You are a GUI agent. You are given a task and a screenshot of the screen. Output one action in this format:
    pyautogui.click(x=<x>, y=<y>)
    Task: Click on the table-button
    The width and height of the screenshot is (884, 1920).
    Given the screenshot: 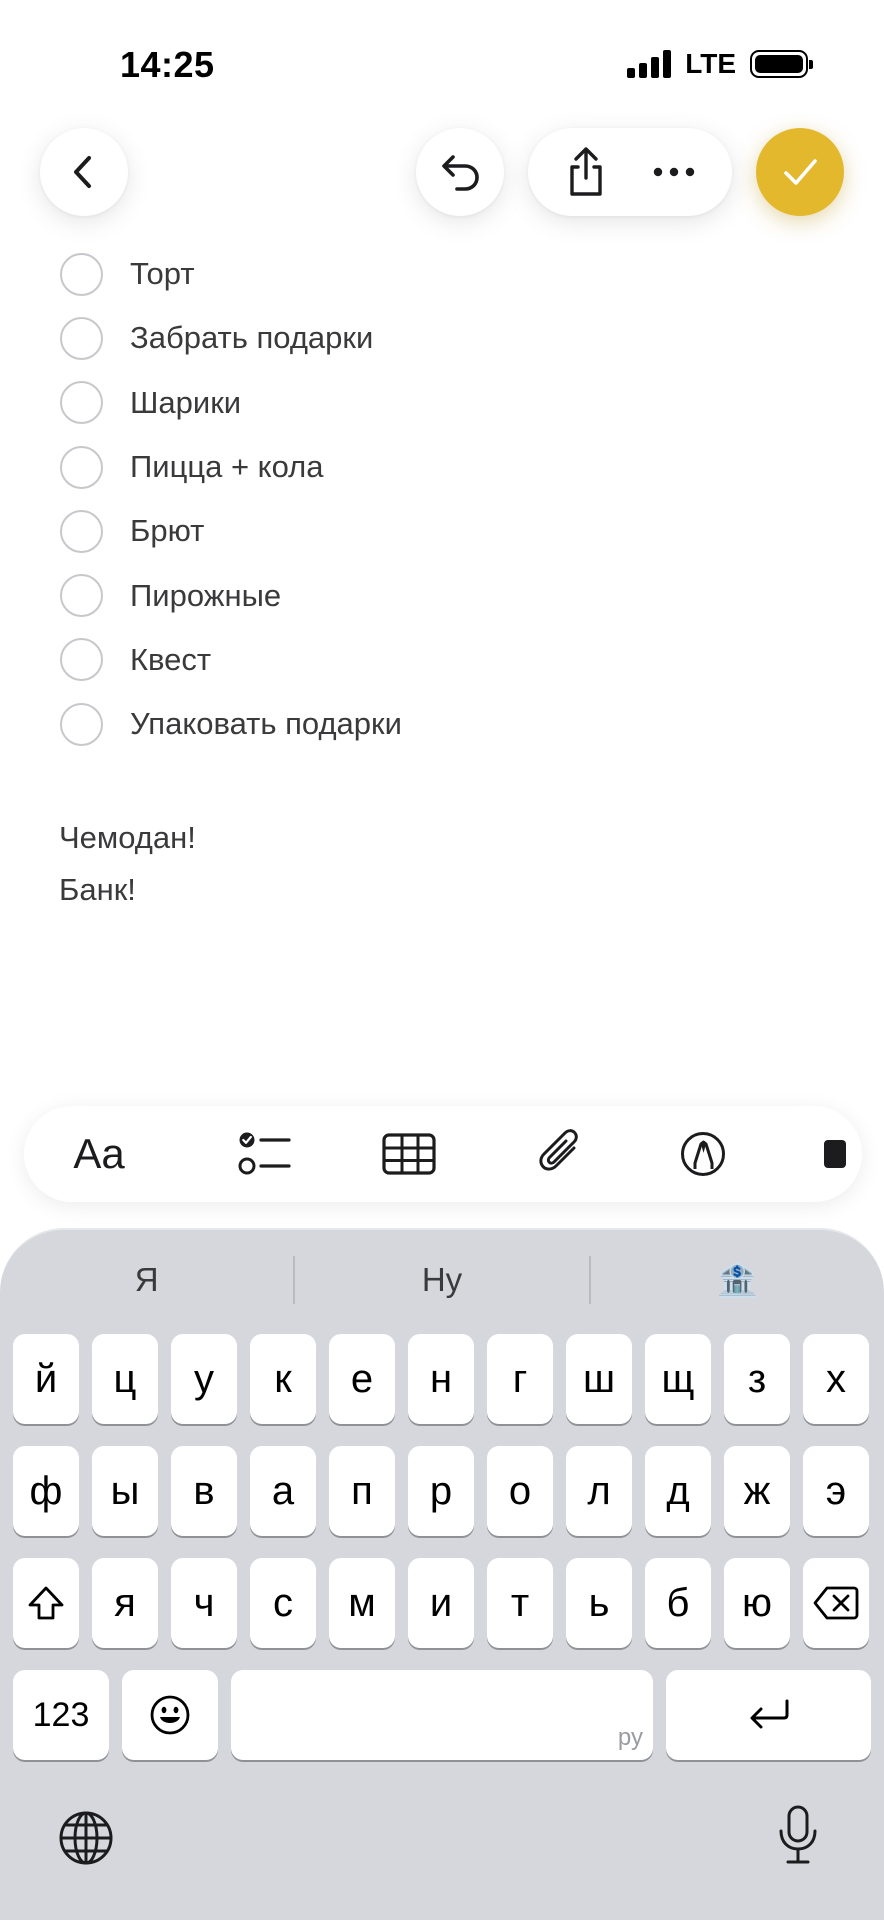 What is the action you would take?
    pyautogui.click(x=409, y=1154)
    